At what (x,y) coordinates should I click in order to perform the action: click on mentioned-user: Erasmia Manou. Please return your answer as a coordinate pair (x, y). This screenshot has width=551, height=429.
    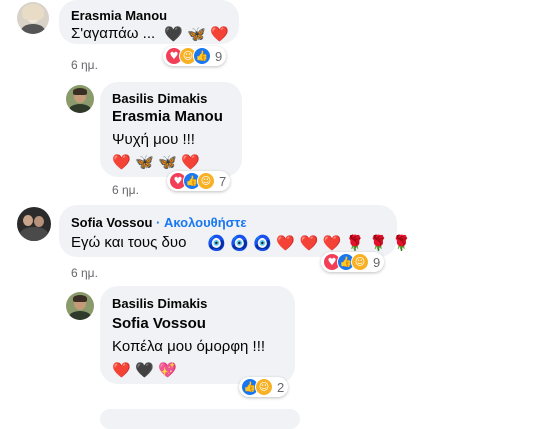
    Looking at the image, I should click on (167, 116).